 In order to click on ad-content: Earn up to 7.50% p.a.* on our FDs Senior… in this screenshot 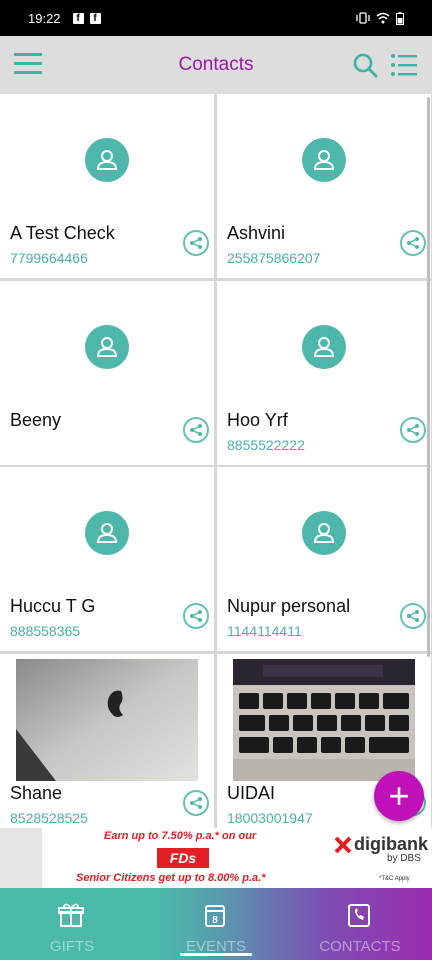, I will do `click(237, 858)`.